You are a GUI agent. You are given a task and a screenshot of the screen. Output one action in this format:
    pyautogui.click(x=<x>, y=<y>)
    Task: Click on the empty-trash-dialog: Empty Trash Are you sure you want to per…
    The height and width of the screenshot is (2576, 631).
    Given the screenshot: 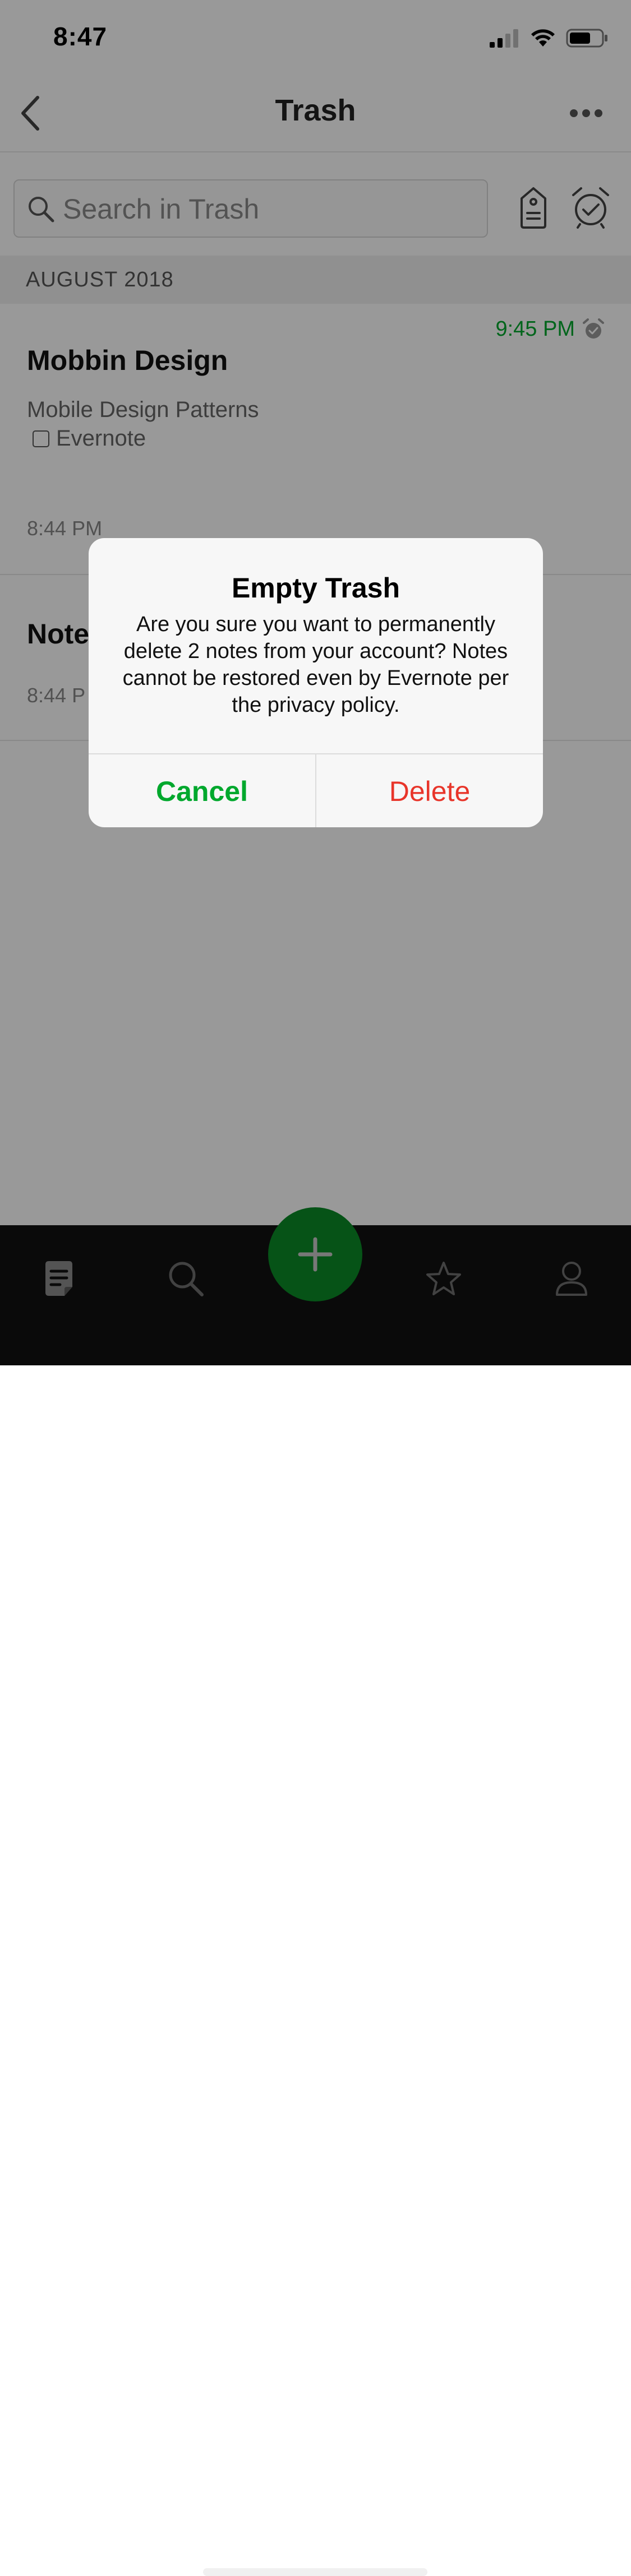 What is the action you would take?
    pyautogui.click(x=316, y=682)
    